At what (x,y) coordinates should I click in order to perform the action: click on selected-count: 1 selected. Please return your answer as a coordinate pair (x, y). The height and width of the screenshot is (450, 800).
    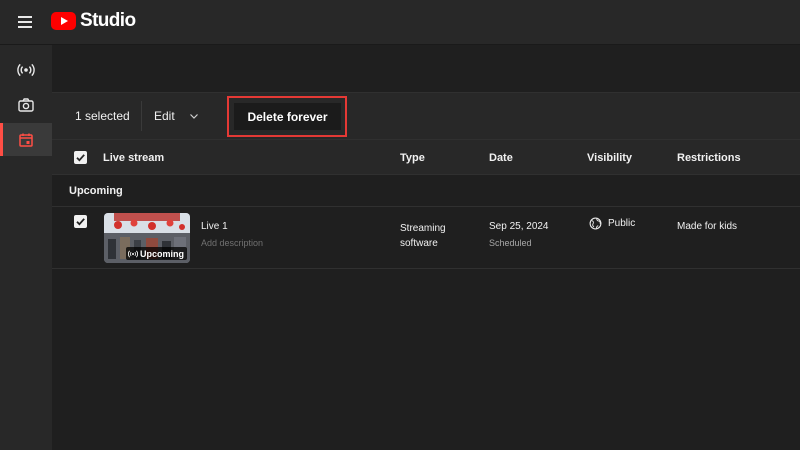
    Looking at the image, I should click on (102, 116).